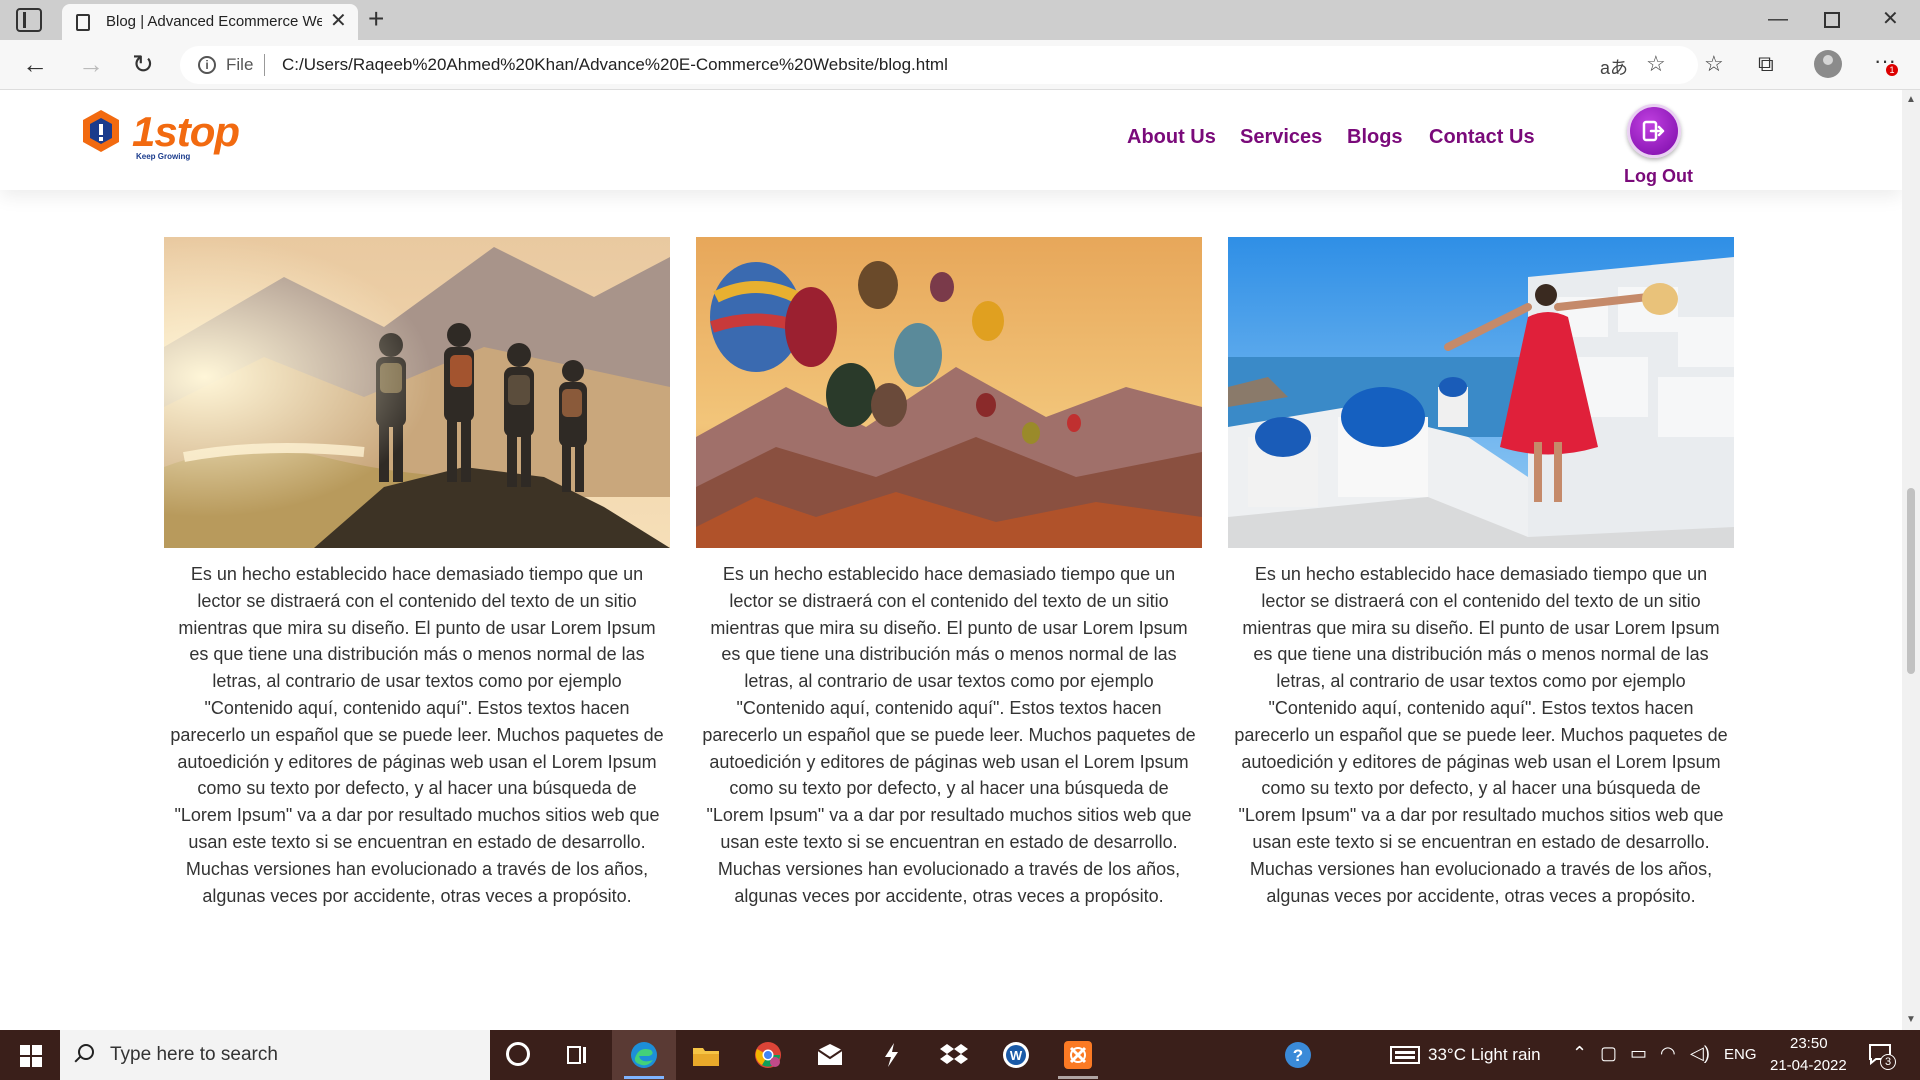 The width and height of the screenshot is (1920, 1080). What do you see at coordinates (644, 1077) in the screenshot?
I see `active-indicator` at bounding box center [644, 1077].